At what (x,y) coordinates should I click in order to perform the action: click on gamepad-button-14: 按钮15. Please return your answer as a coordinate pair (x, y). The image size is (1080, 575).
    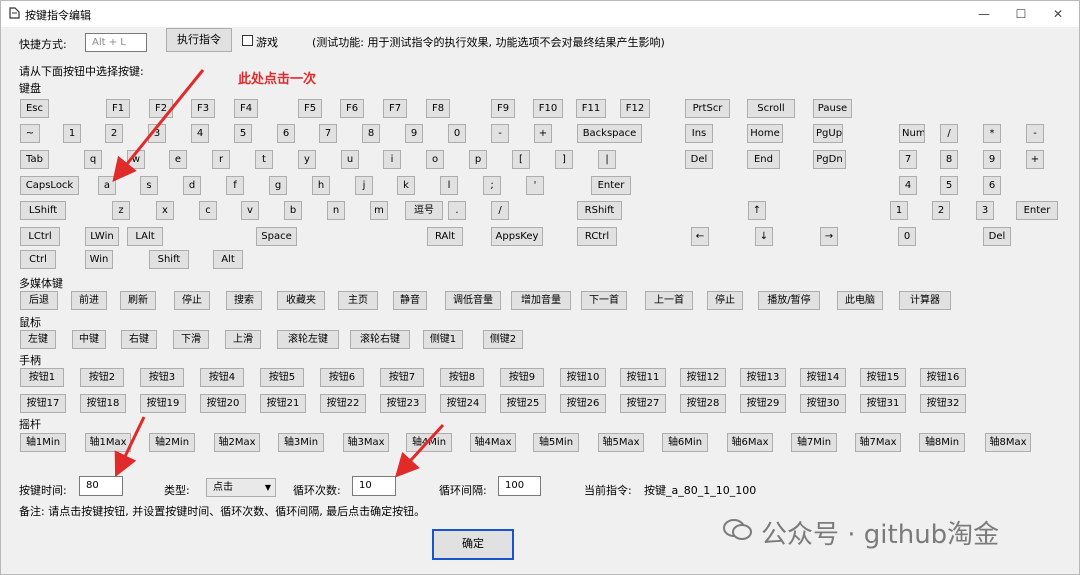
    Looking at the image, I should click on (883, 377).